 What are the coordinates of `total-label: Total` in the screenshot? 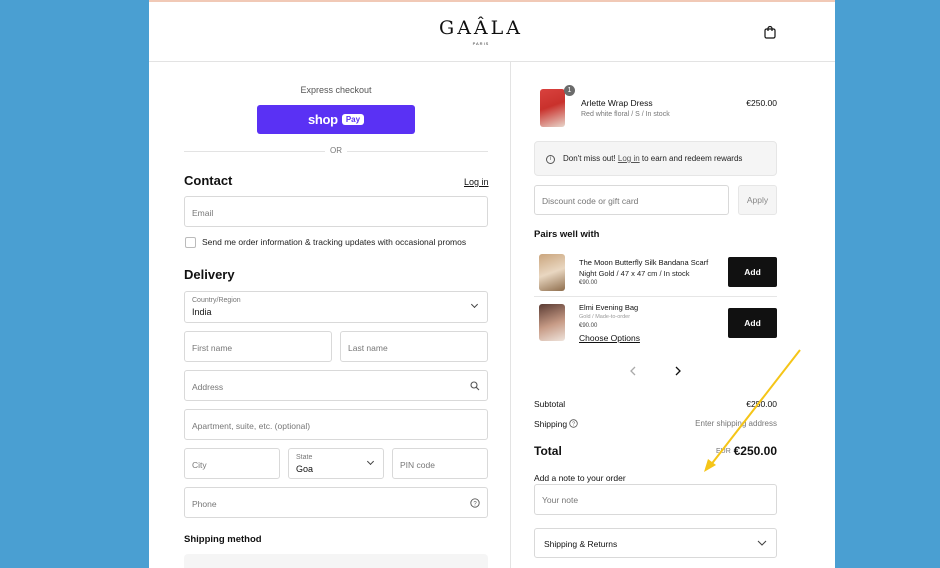 It's located at (548, 451).